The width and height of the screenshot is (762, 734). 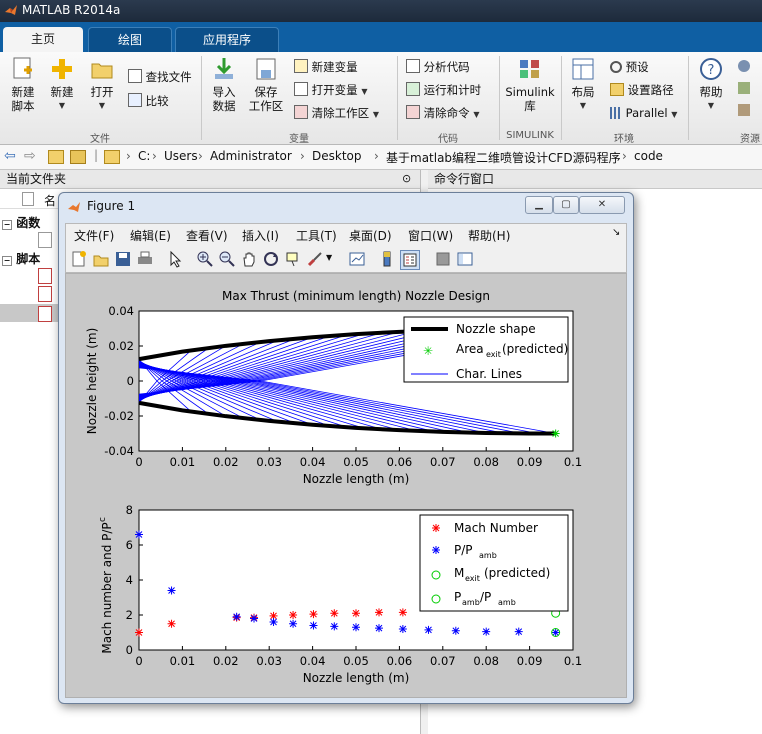 I want to click on simulink-icon, so click(x=529, y=69).